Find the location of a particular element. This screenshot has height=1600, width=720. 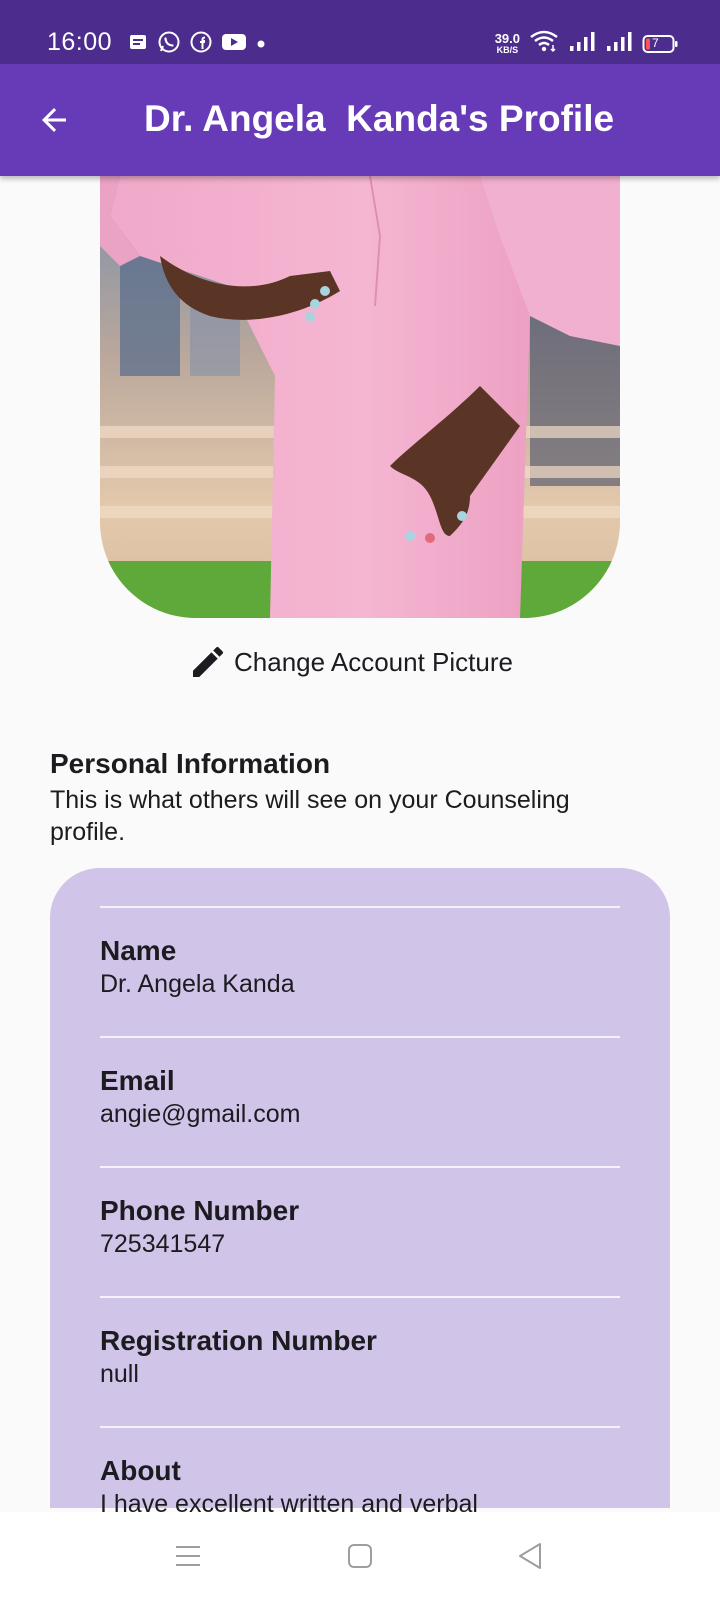

info-label: Registration Number is located at coordinates (238, 1340).